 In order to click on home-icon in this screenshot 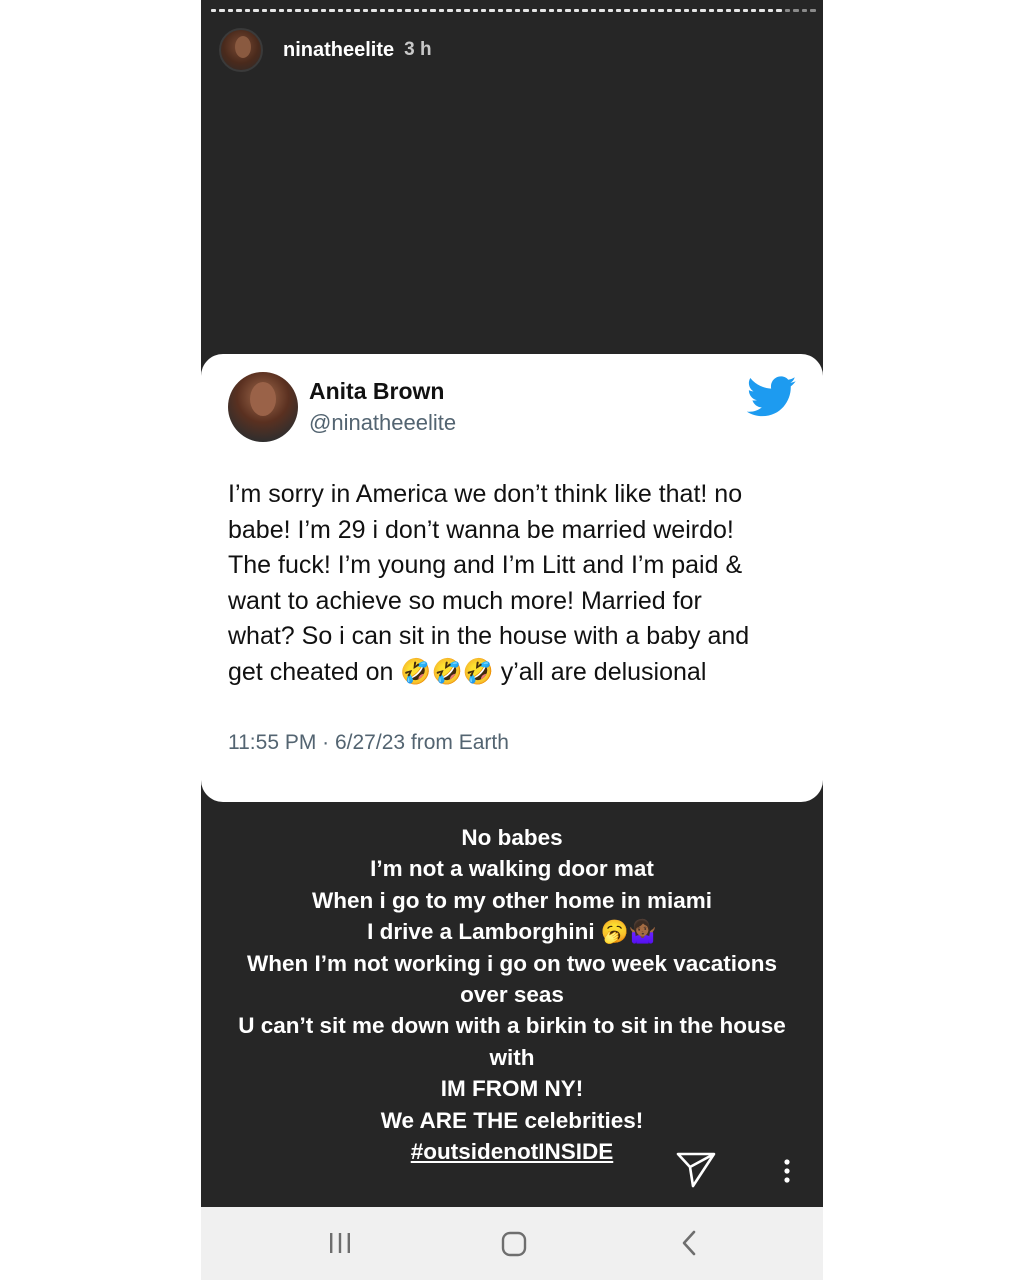, I will do `click(514, 1244)`.